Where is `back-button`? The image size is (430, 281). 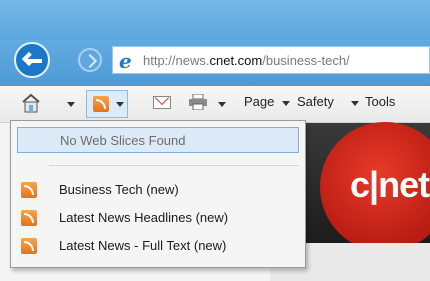 back-button is located at coordinates (32, 60).